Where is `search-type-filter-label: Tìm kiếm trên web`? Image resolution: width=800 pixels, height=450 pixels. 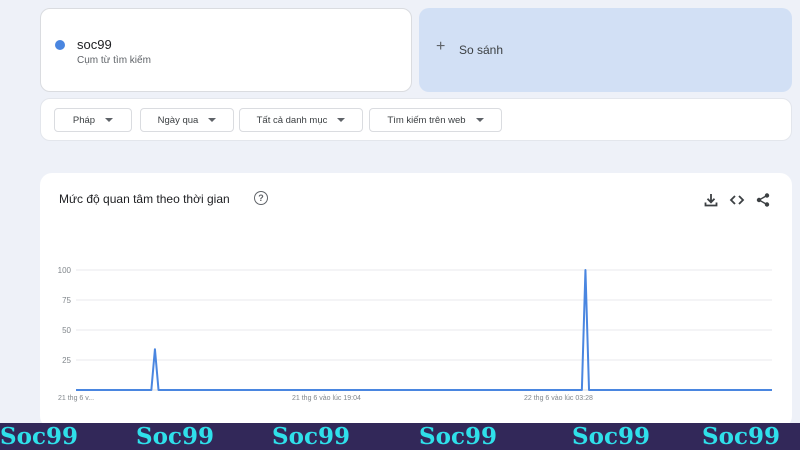
search-type-filter-label: Tìm kiếm trên web is located at coordinates (426, 120).